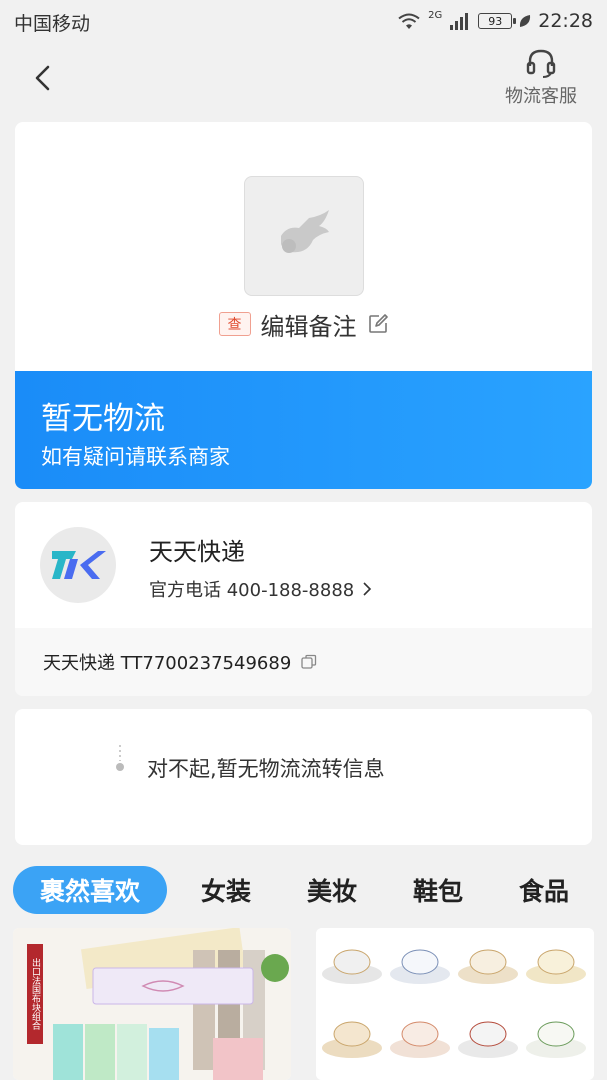 The width and height of the screenshot is (607, 1080). I want to click on query-tag: 查, so click(234, 324).